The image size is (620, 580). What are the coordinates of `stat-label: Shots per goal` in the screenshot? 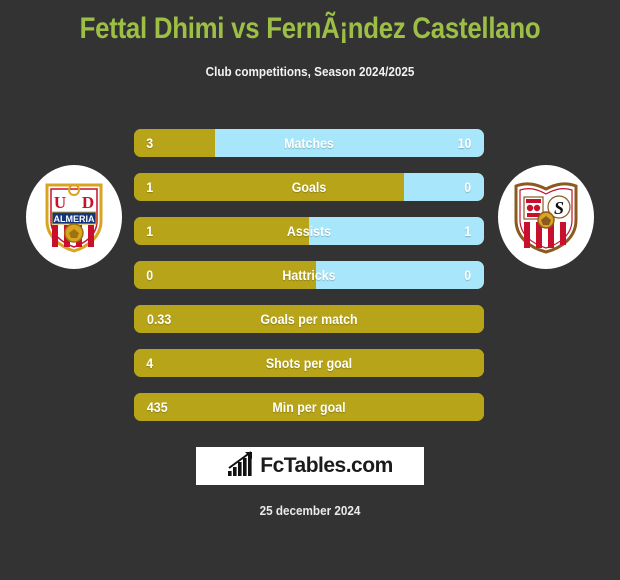 It's located at (309, 363).